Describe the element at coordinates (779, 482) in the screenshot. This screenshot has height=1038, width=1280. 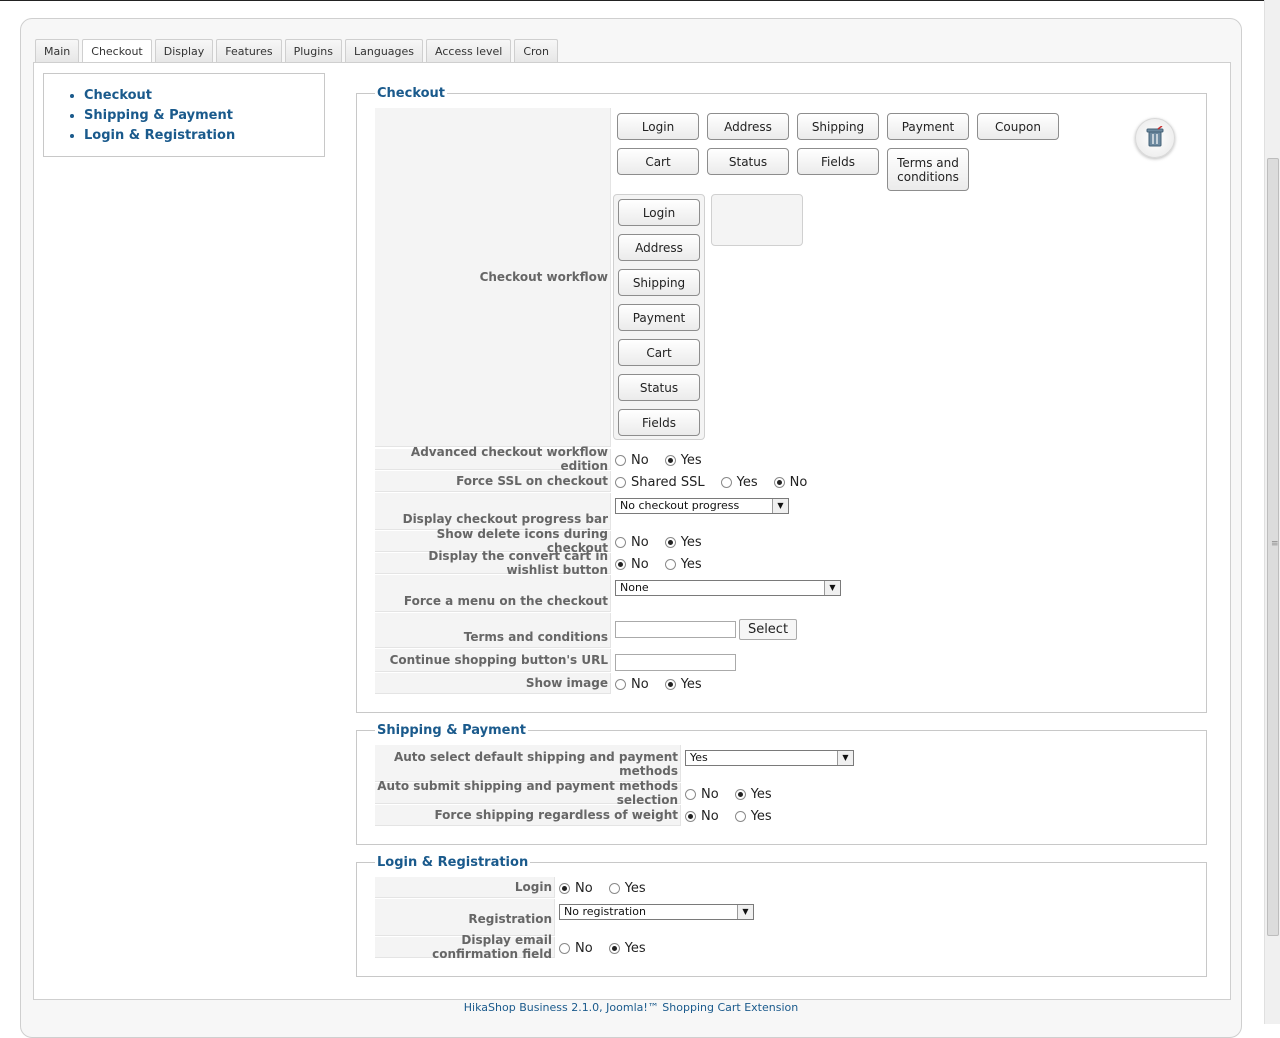
I see `ssl-no-radio` at that location.